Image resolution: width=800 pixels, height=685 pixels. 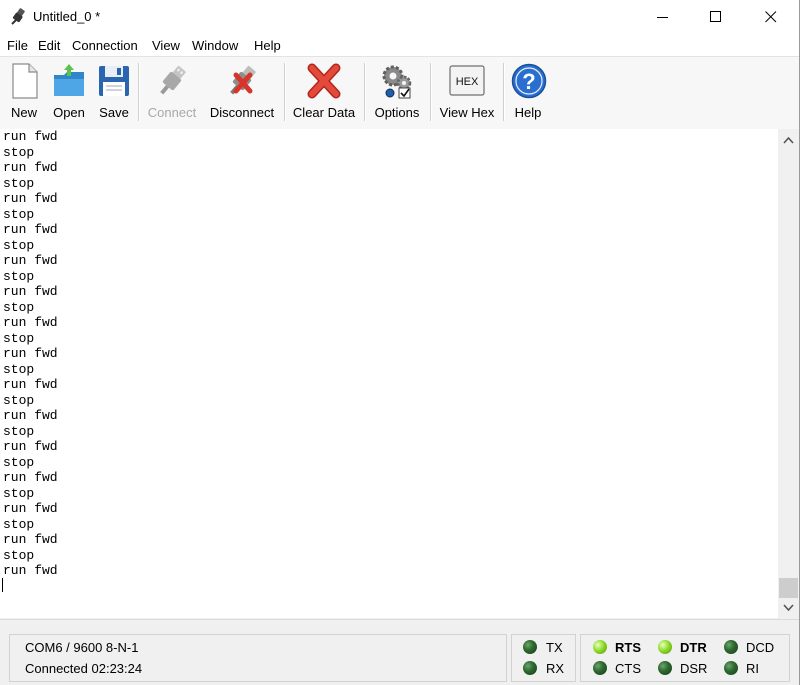 What do you see at coordinates (69, 112) in the screenshot?
I see `open-label: Open` at bounding box center [69, 112].